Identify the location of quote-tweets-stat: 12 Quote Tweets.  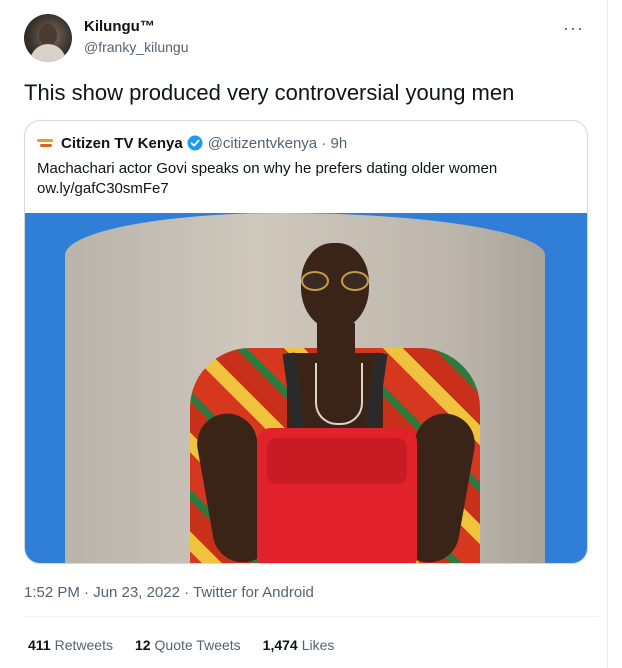
(188, 645).